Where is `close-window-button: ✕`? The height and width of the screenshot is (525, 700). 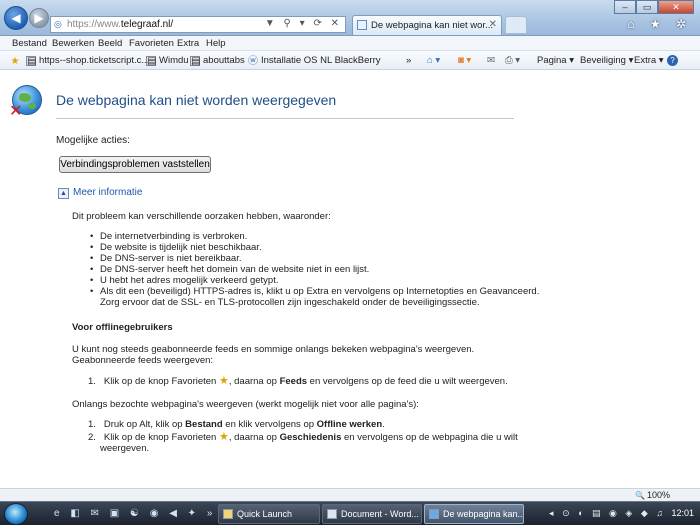 close-window-button: ✕ is located at coordinates (676, 7).